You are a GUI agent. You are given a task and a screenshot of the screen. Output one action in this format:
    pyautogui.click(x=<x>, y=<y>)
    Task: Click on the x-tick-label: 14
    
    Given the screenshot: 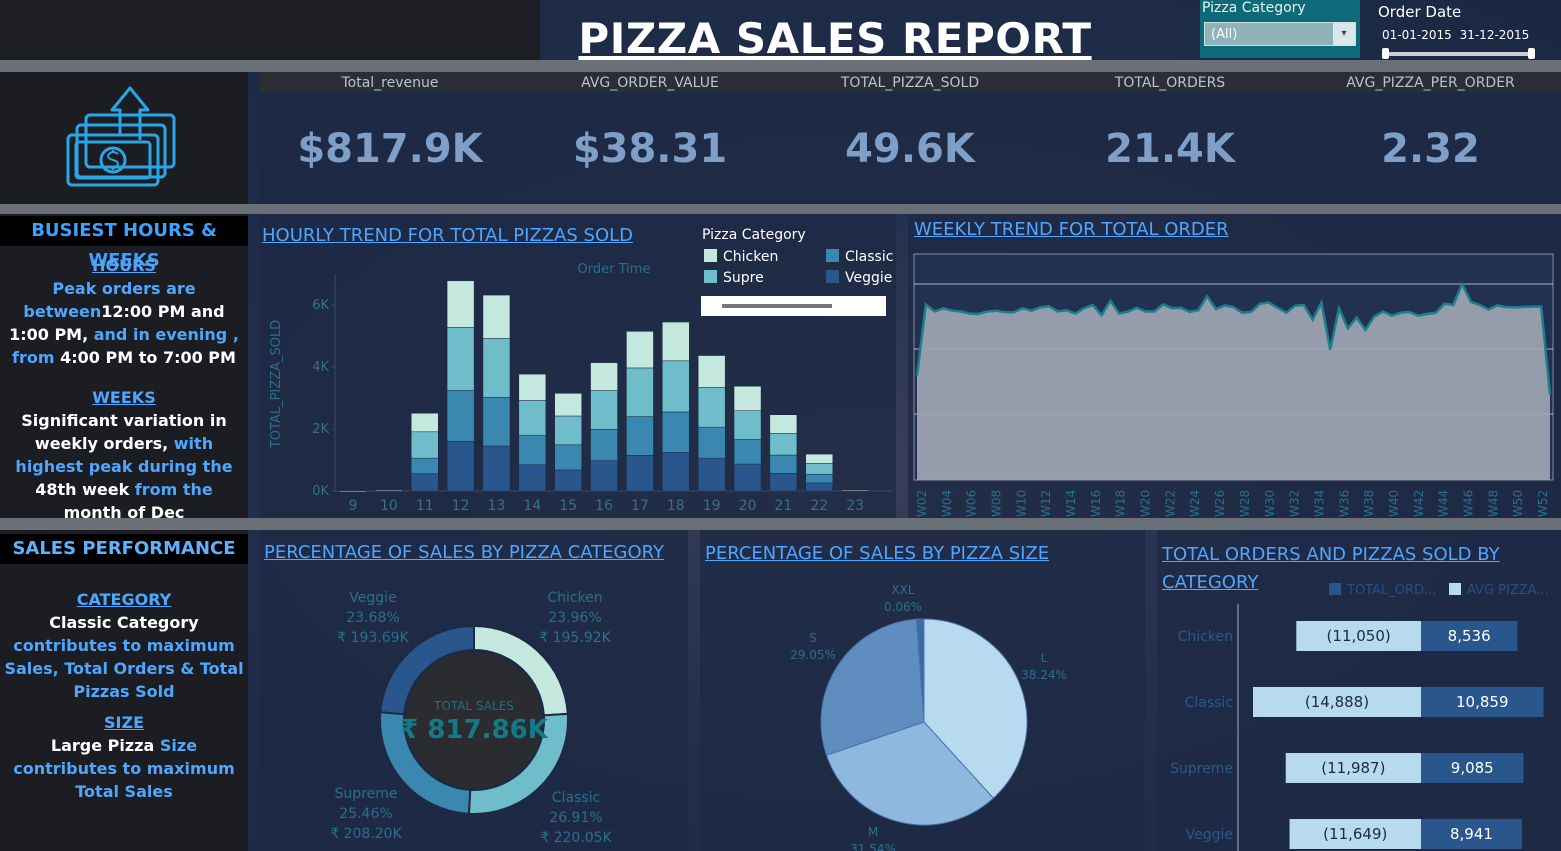 What is the action you would take?
    pyautogui.click(x=532, y=506)
    